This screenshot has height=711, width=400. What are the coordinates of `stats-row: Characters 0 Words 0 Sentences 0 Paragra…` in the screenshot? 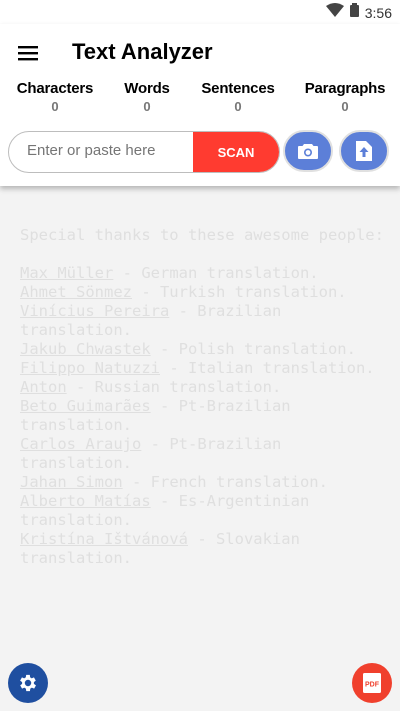 It's located at (200, 100).